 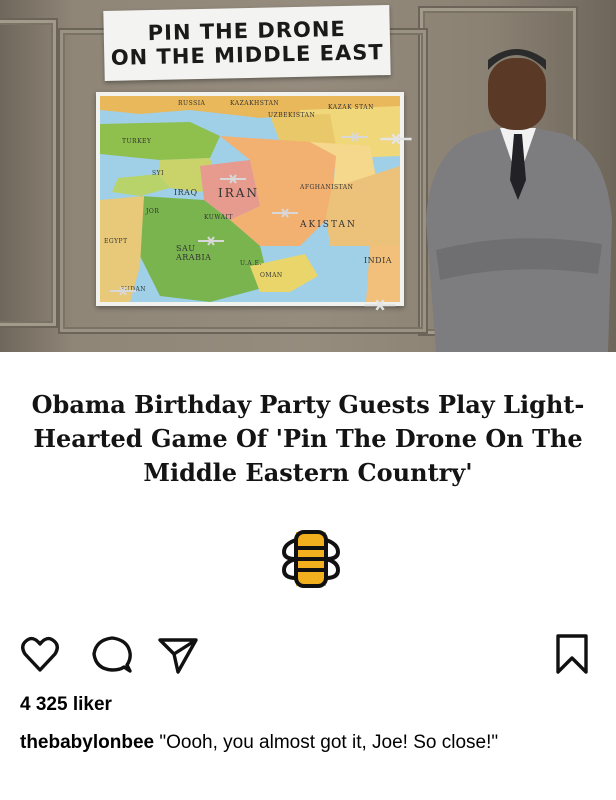 What do you see at coordinates (112, 654) in the screenshot?
I see `comment-icon` at bounding box center [112, 654].